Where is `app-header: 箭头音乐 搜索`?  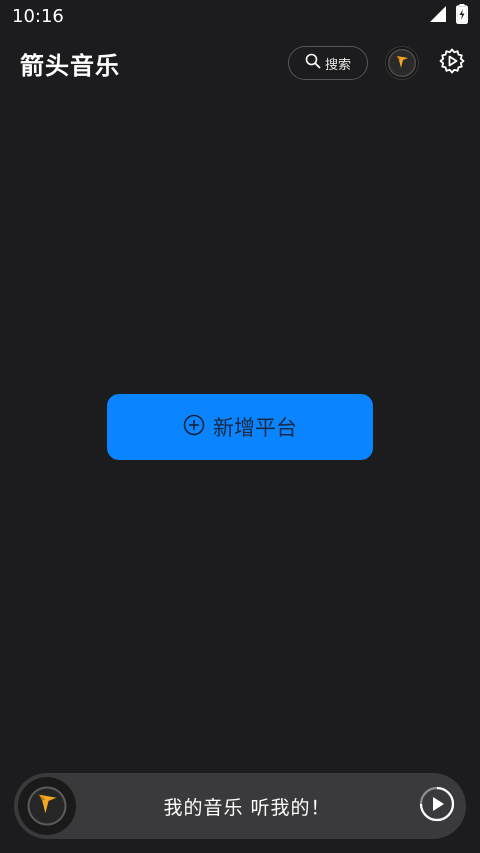 app-header: 箭头音乐 搜索 is located at coordinates (240, 63).